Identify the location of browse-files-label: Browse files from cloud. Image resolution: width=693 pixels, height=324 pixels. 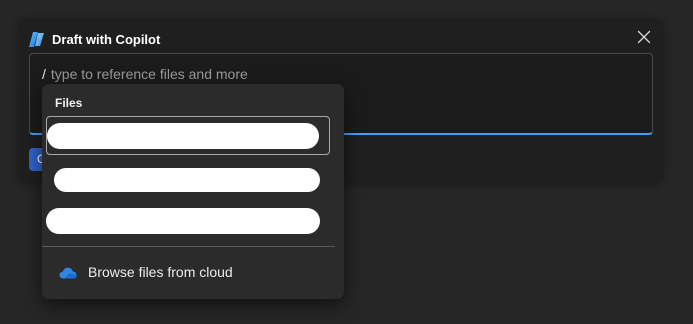
(160, 272).